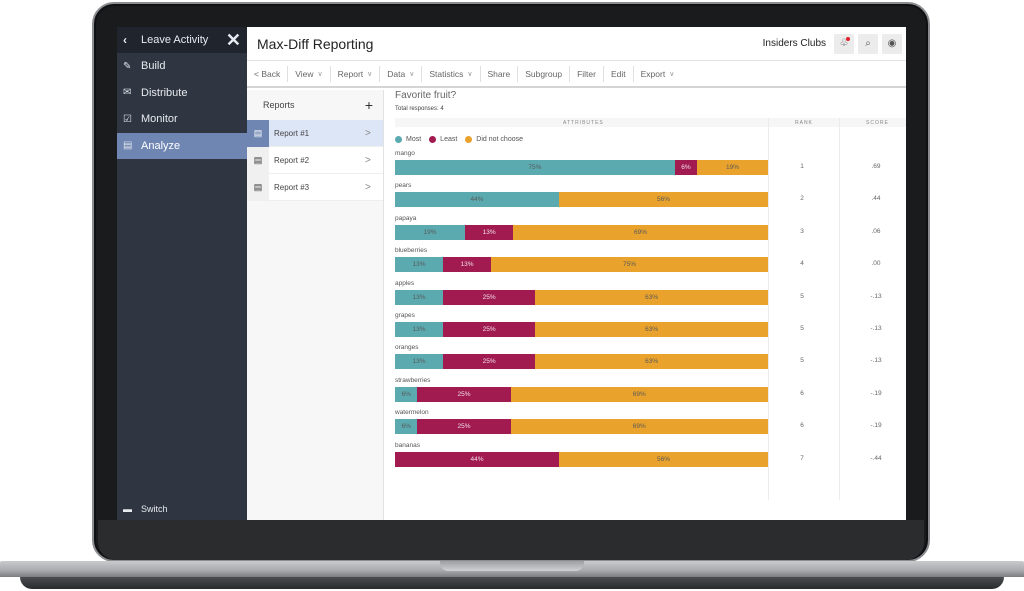  What do you see at coordinates (315, 105) in the screenshot?
I see `reports-header: Reports +` at bounding box center [315, 105].